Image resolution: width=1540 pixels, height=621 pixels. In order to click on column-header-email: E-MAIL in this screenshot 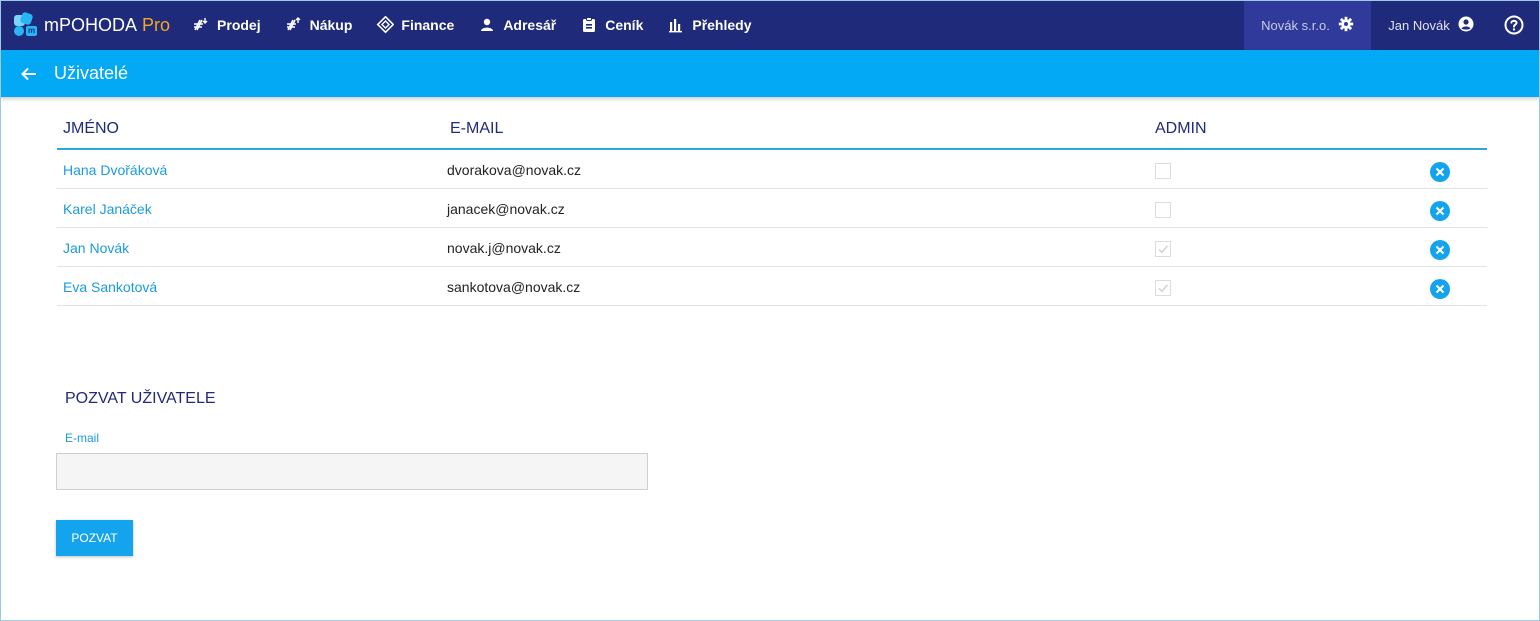, I will do `click(476, 129)`.